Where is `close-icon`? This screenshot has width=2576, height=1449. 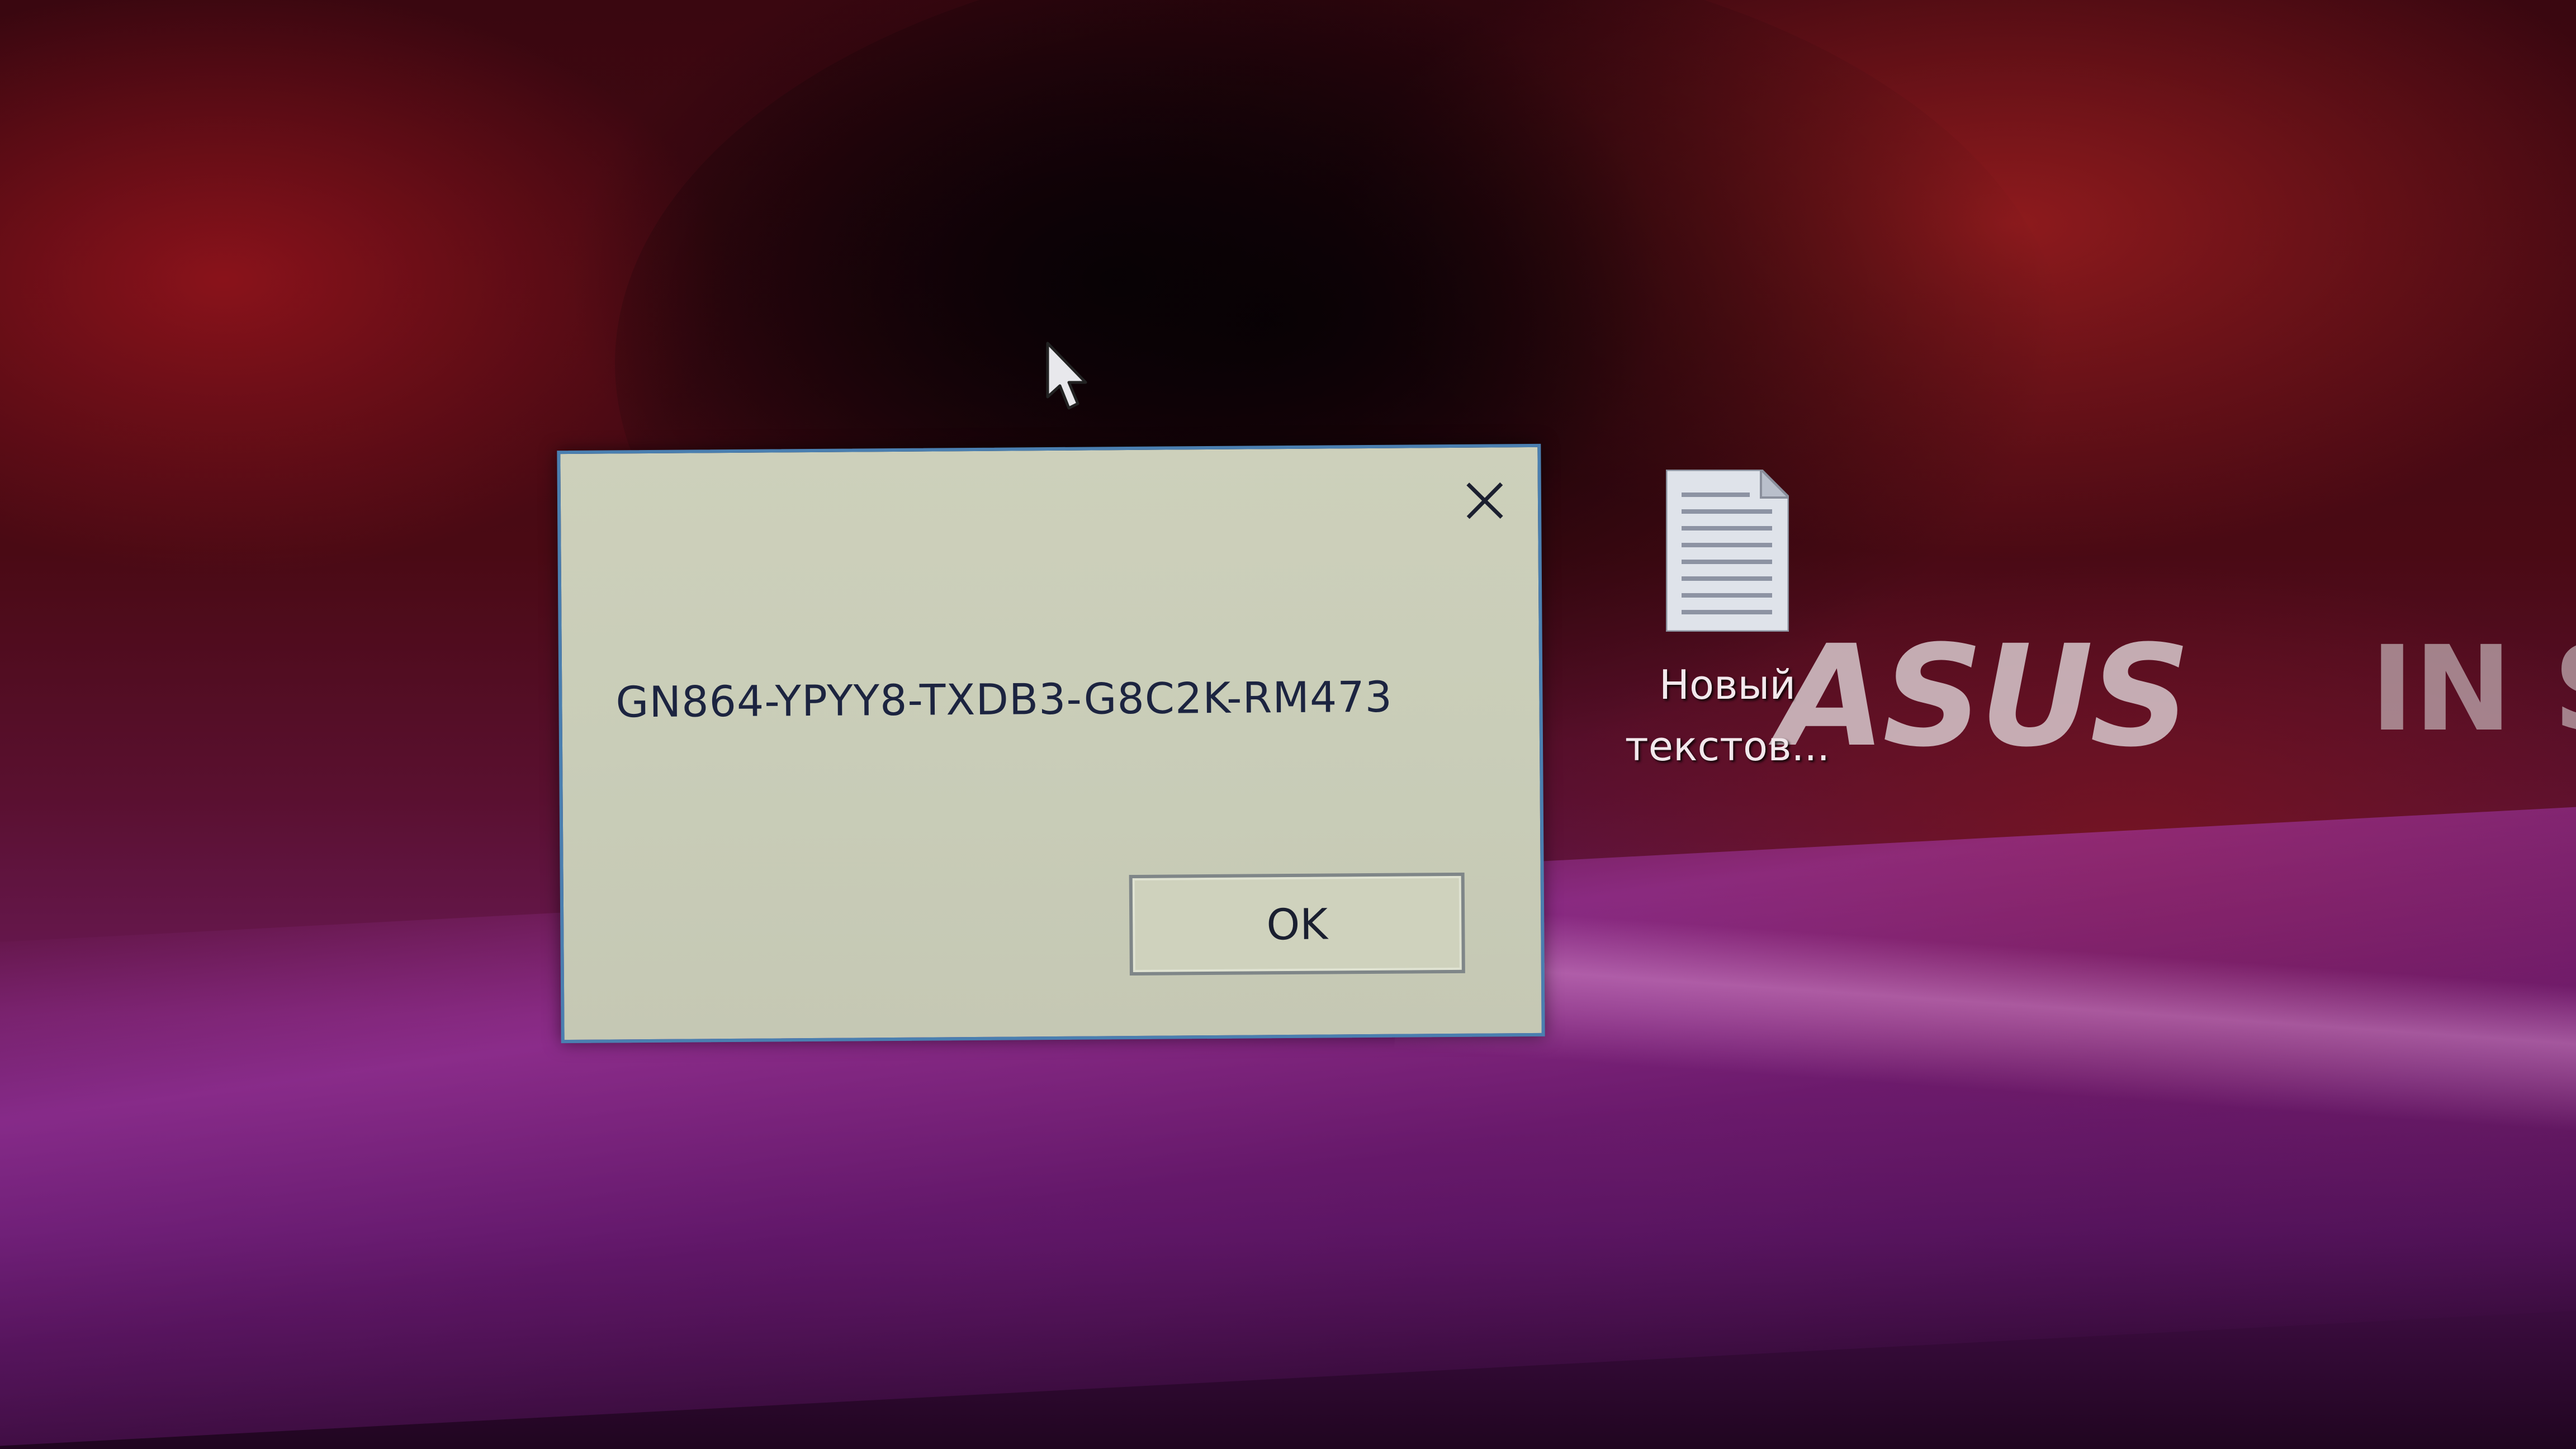 close-icon is located at coordinates (1485, 501).